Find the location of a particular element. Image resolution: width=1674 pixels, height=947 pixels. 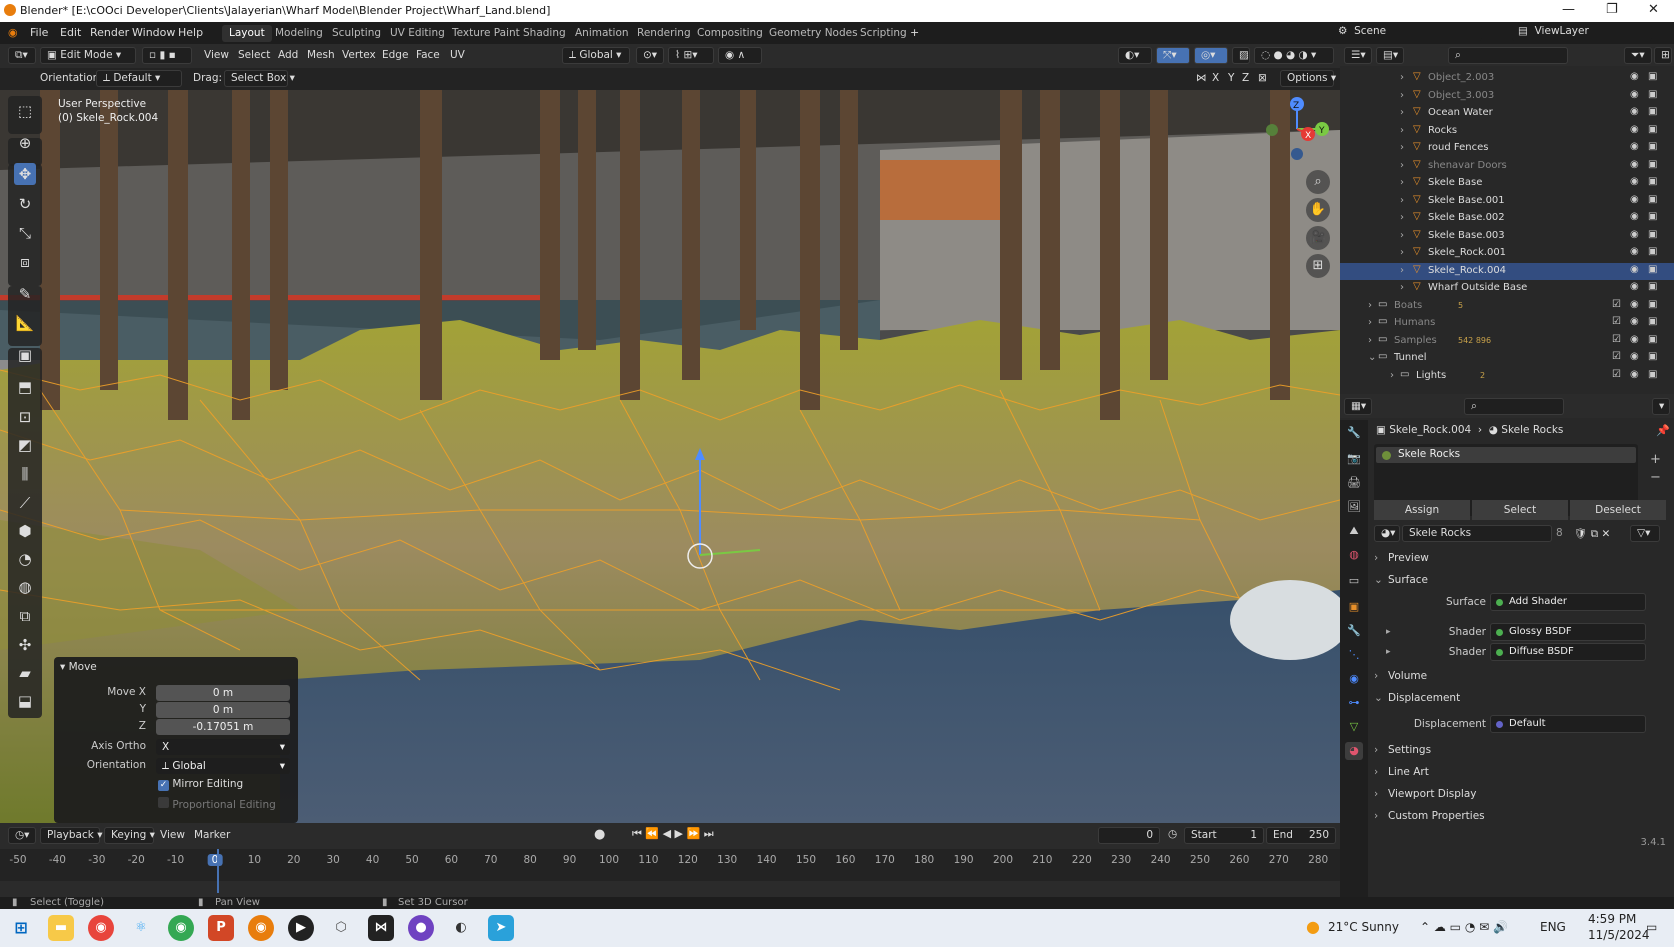

timeline-marker-menu: Marker is located at coordinates (212, 835).